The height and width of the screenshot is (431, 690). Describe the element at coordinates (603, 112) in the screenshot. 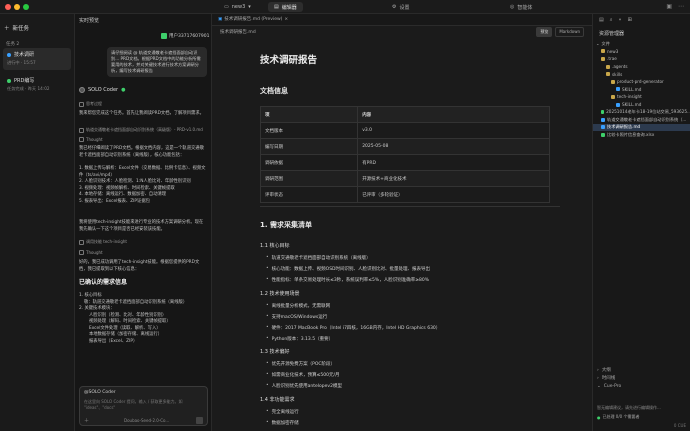

I see `spreadsheet-icon` at that location.